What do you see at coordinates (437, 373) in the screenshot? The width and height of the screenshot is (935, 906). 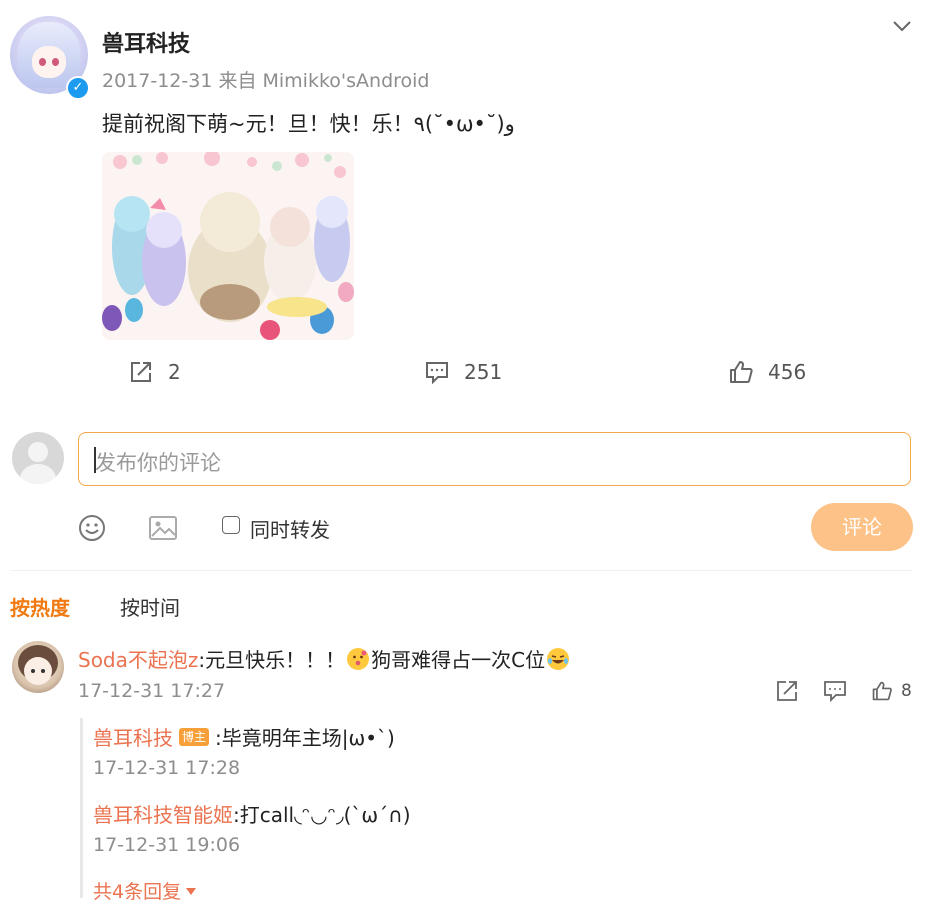 I see `comment-icon` at bounding box center [437, 373].